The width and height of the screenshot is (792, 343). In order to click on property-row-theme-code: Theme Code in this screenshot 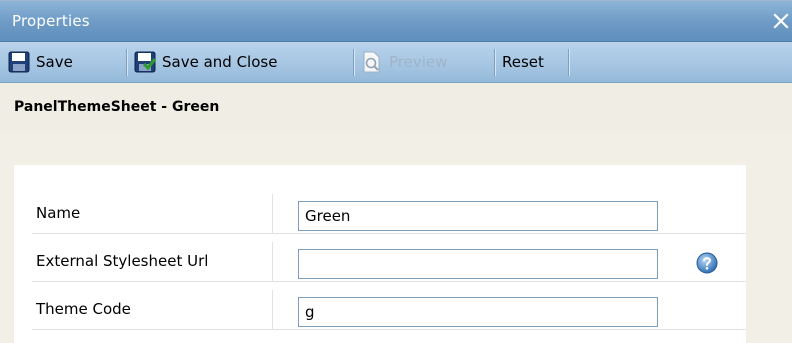, I will do `click(381, 310)`.